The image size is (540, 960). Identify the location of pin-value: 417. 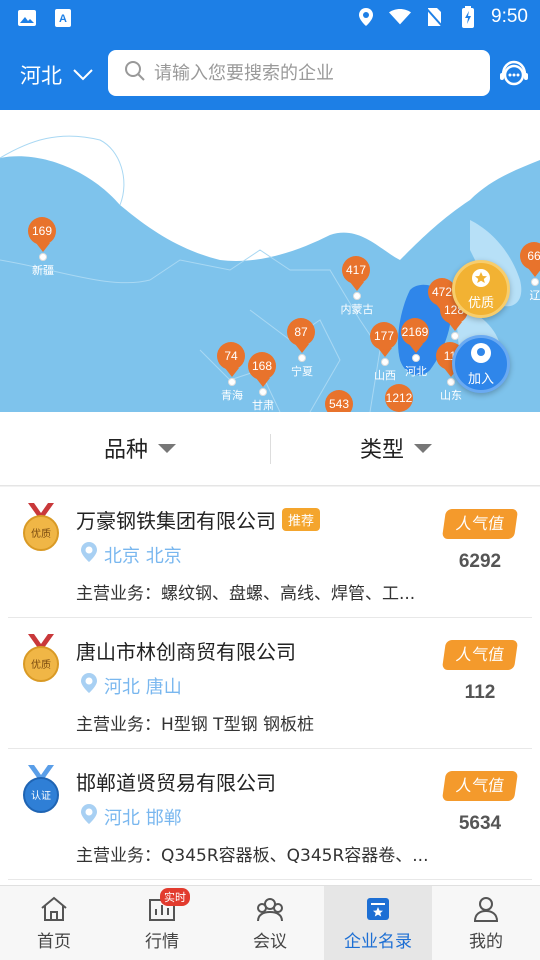
(356, 270).